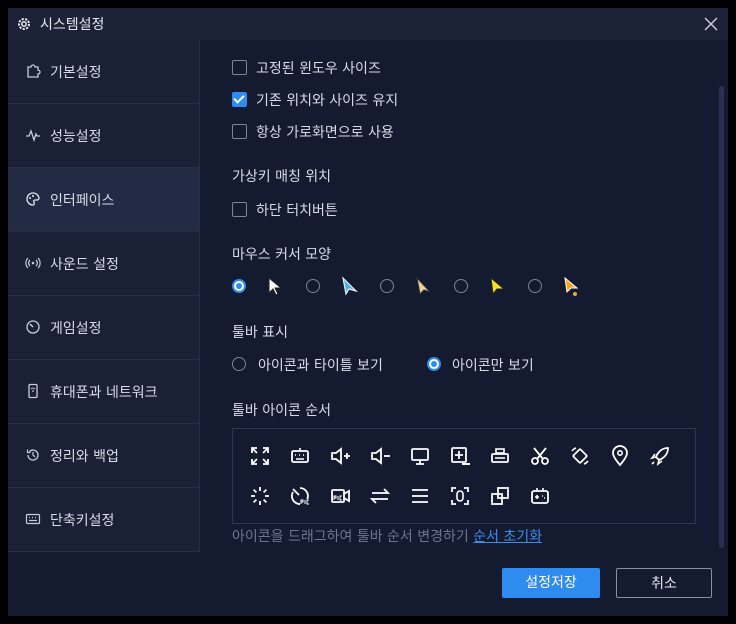 The height and width of the screenshot is (624, 736). Describe the element at coordinates (239, 131) in the screenshot. I see `always-landscape-checkbox` at that location.